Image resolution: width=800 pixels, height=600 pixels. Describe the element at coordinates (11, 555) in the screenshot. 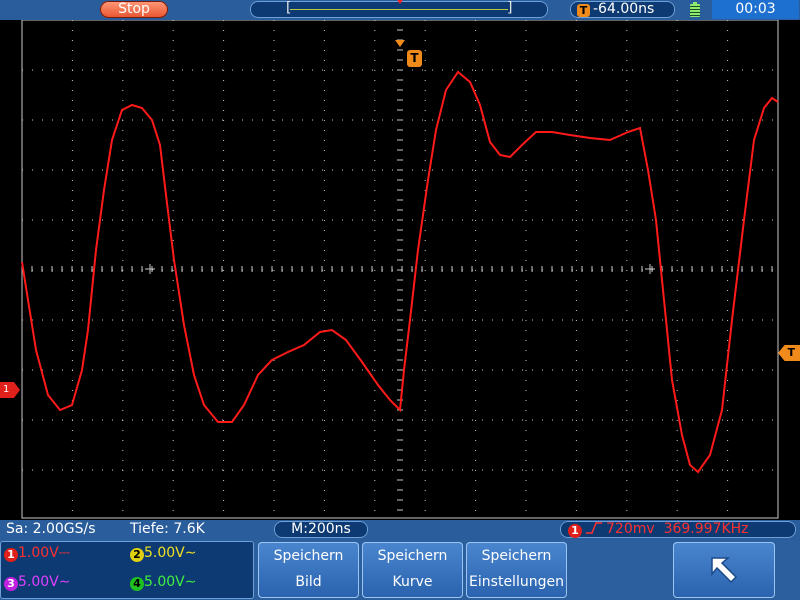

I see `ch1-badge: 1` at that location.